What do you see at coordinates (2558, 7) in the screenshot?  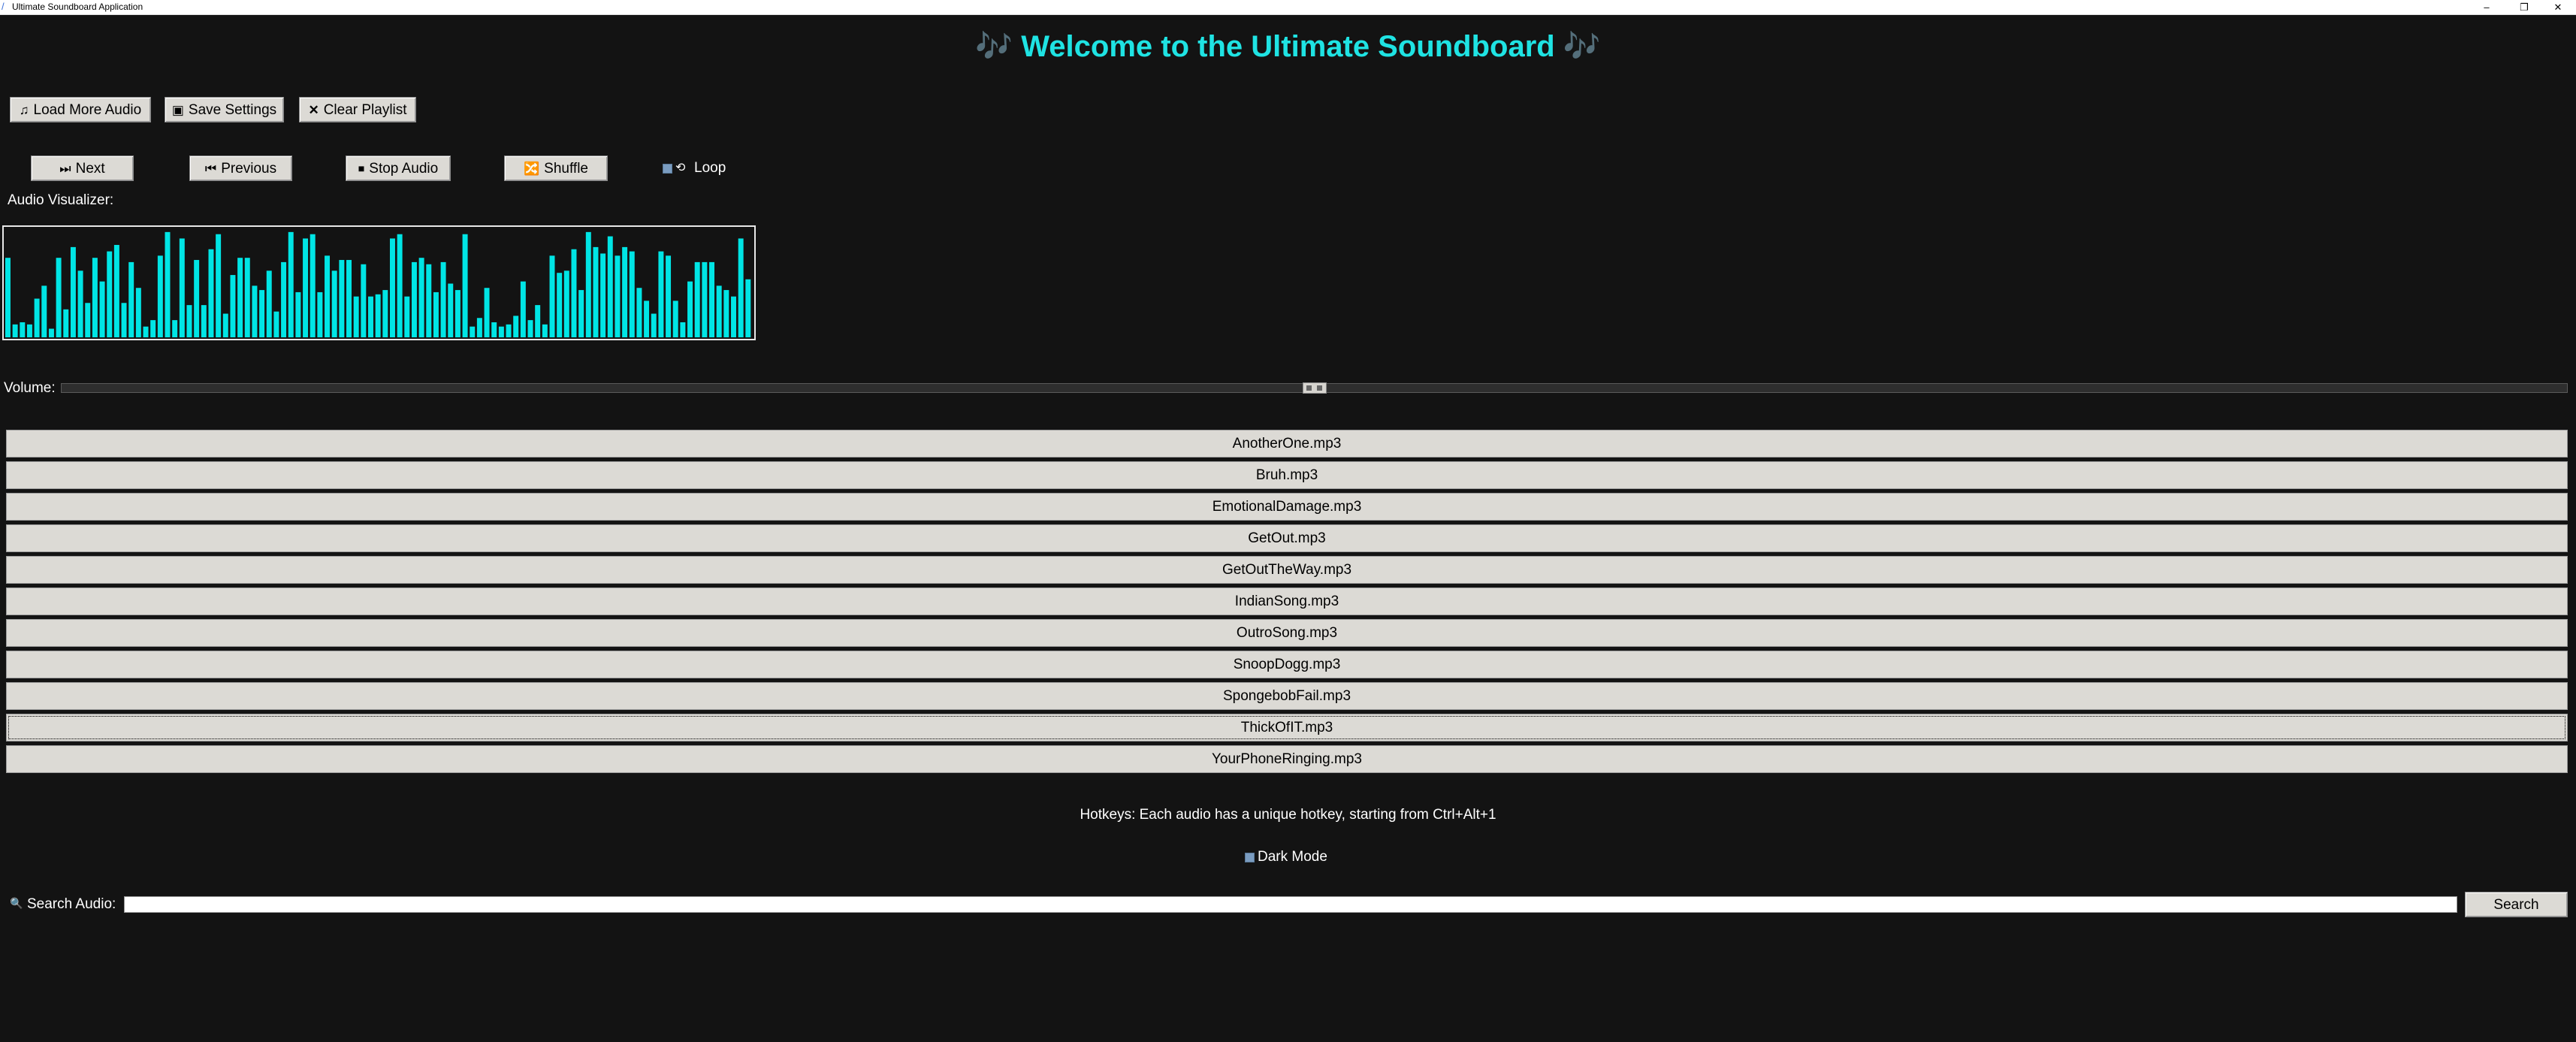 I see `close-window-button: ✕` at bounding box center [2558, 7].